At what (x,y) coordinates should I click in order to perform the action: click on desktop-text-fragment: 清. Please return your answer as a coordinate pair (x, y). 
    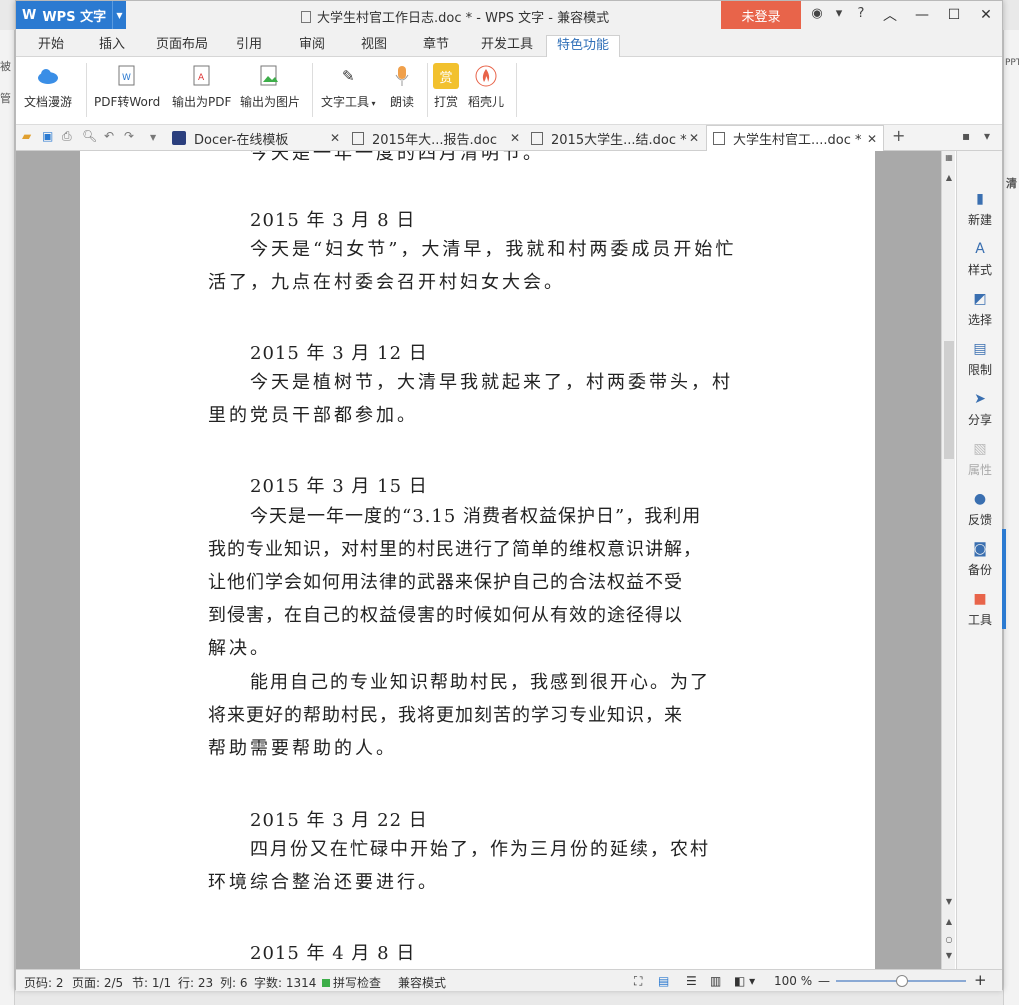
    Looking at the image, I should click on (1011, 183).